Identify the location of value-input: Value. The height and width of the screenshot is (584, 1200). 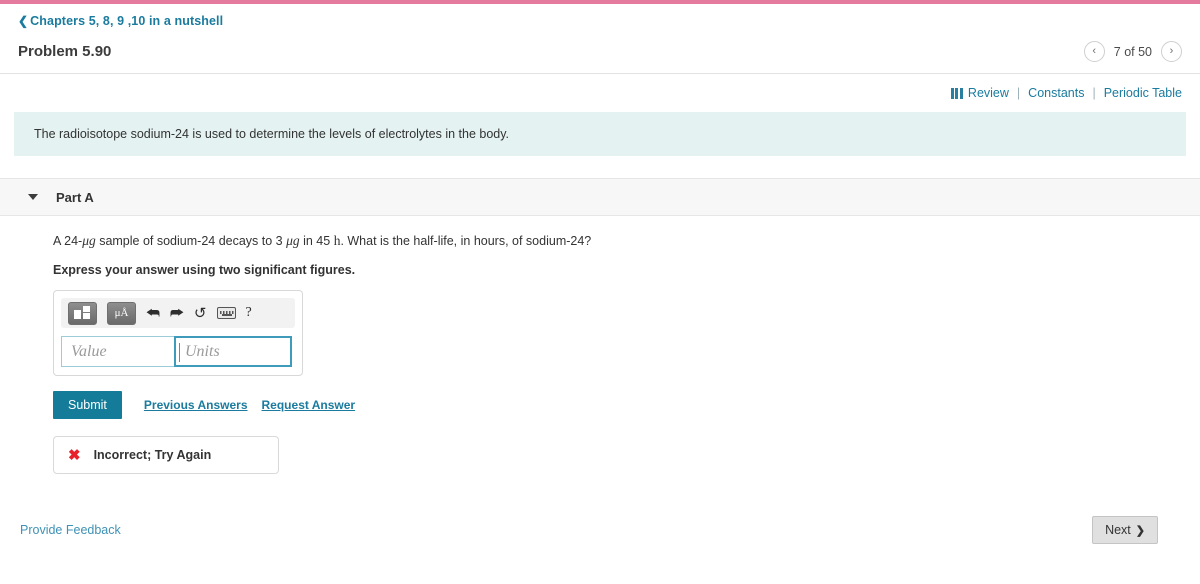
(118, 352).